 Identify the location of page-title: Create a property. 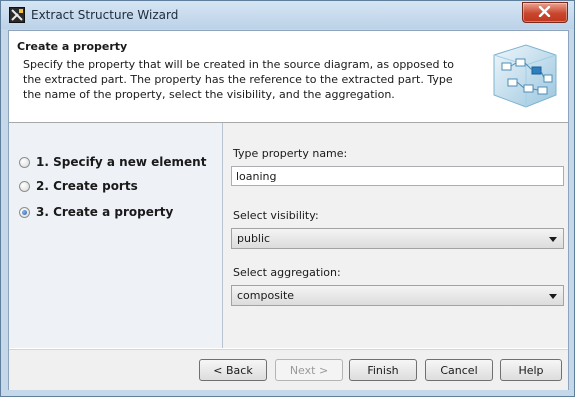
(72, 46).